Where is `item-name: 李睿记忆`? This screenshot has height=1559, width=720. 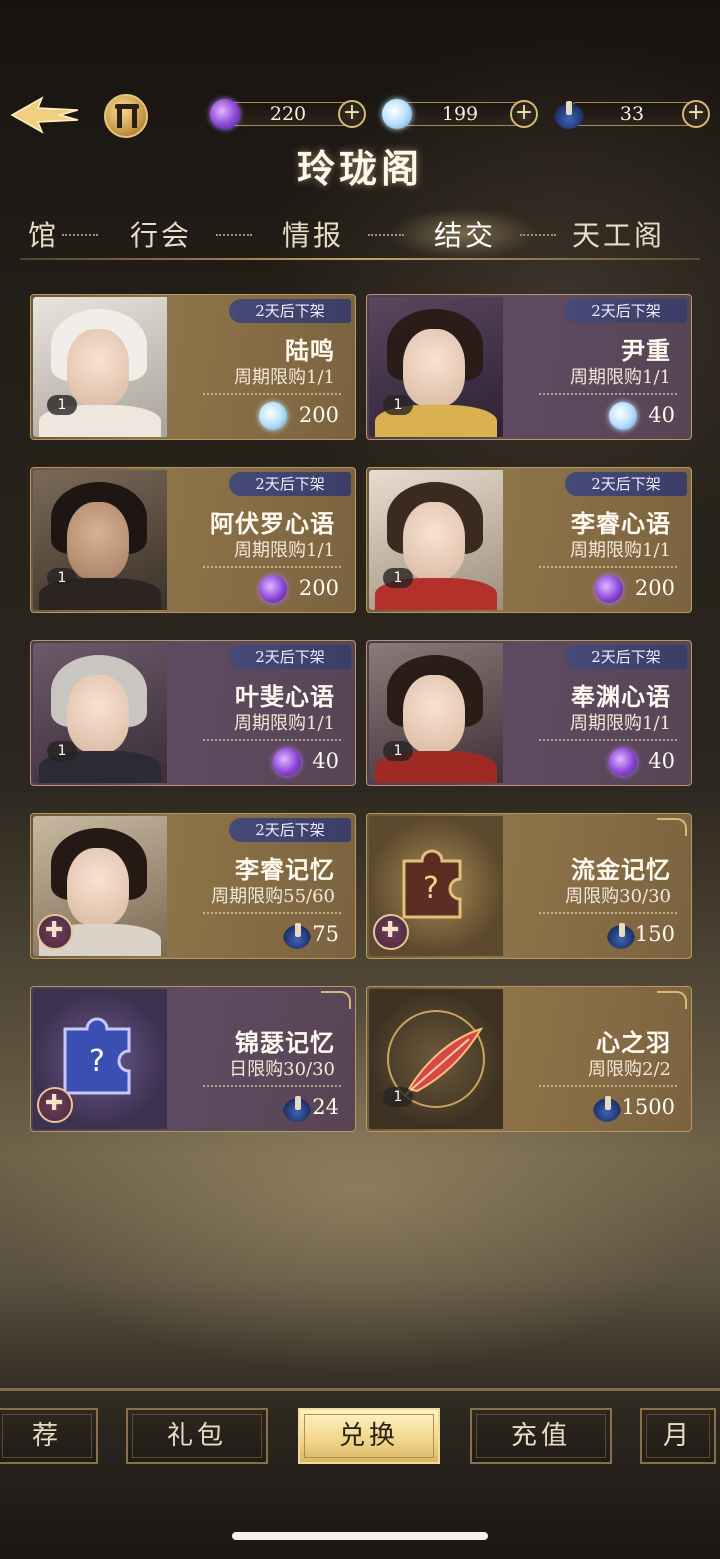
item-name: 李睿记忆 is located at coordinates (285, 869).